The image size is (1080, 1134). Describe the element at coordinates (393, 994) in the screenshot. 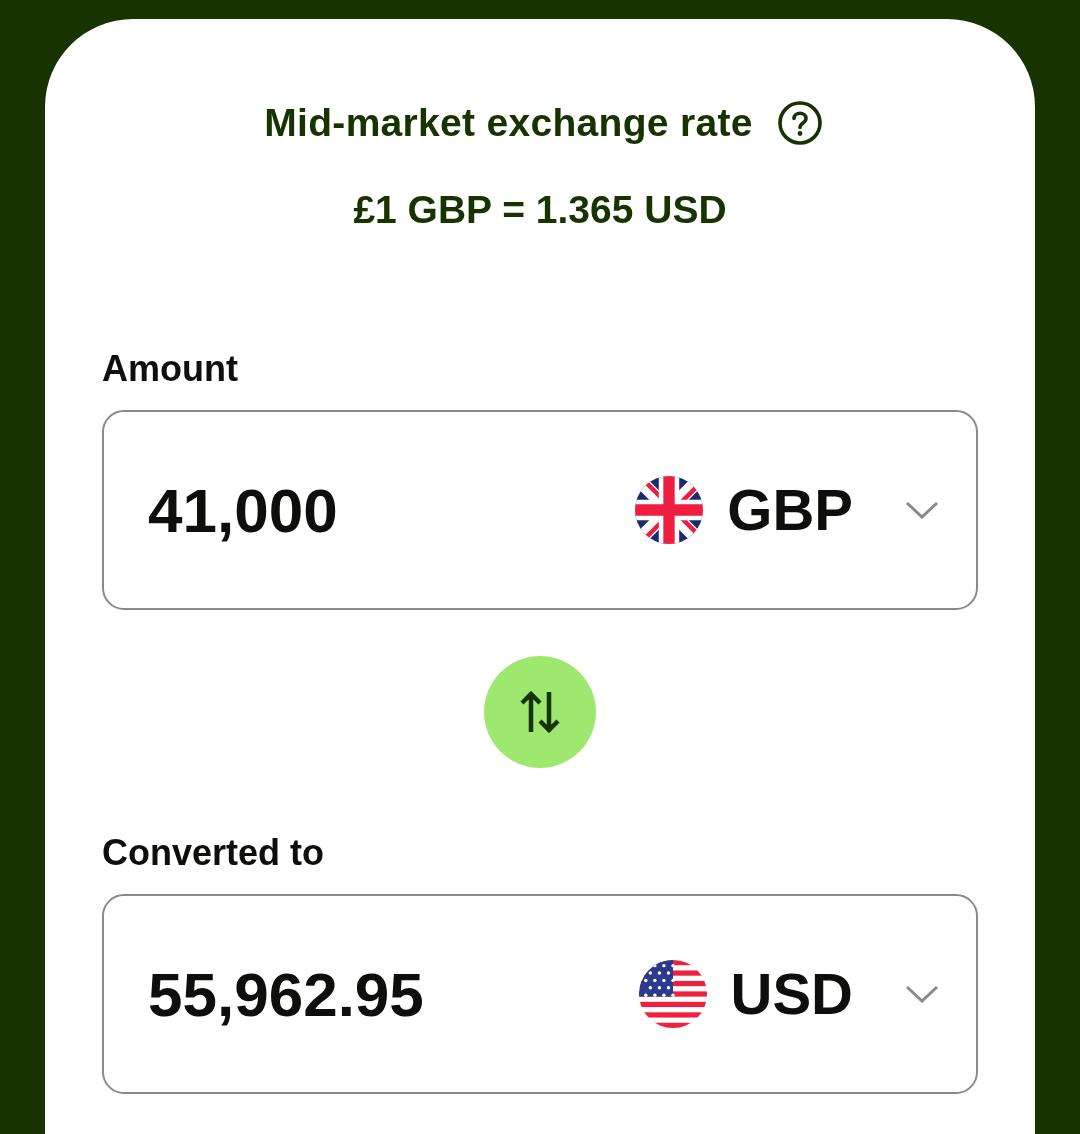

I see `amount-input: 55,962.95` at that location.